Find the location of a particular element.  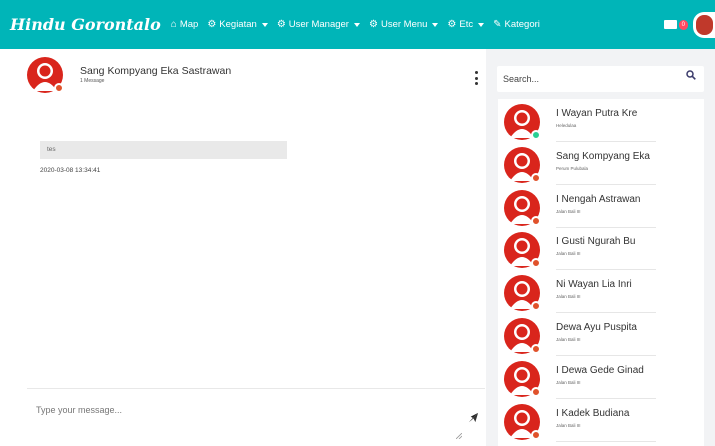

search-icon is located at coordinates (691, 75).